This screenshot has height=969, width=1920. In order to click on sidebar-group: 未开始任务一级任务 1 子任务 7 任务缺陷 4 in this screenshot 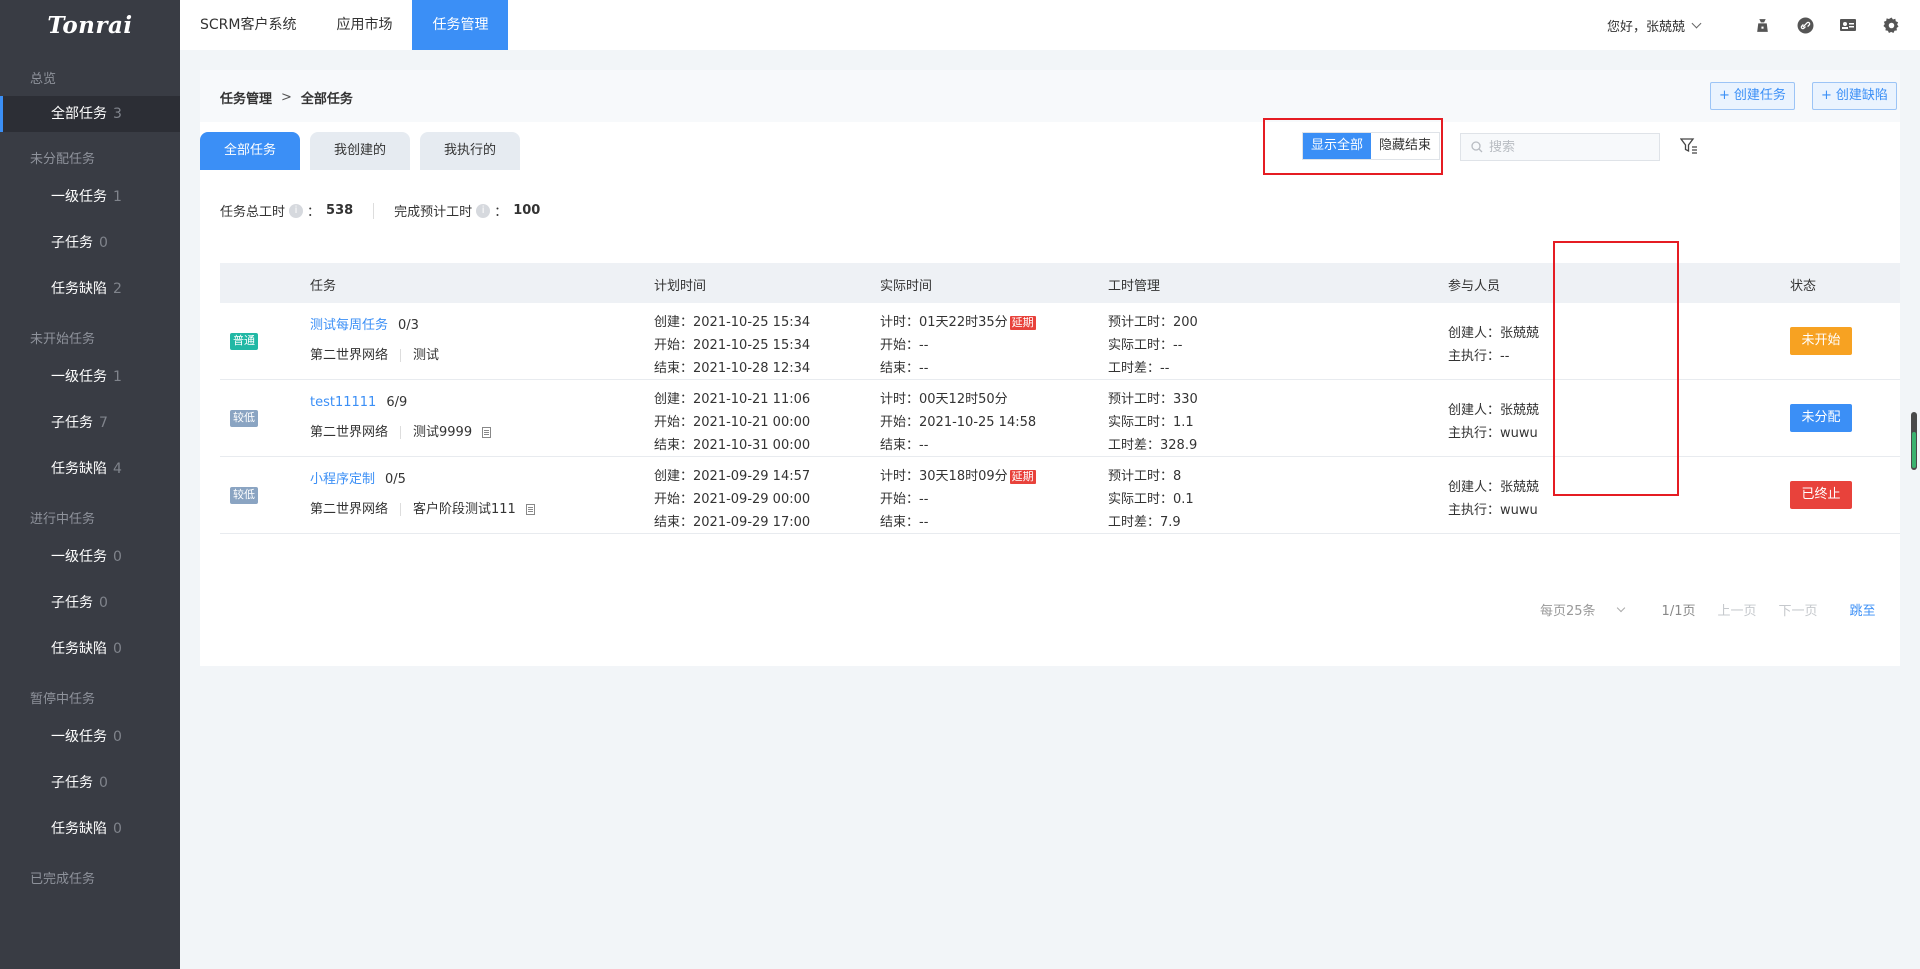, I will do `click(90, 409)`.